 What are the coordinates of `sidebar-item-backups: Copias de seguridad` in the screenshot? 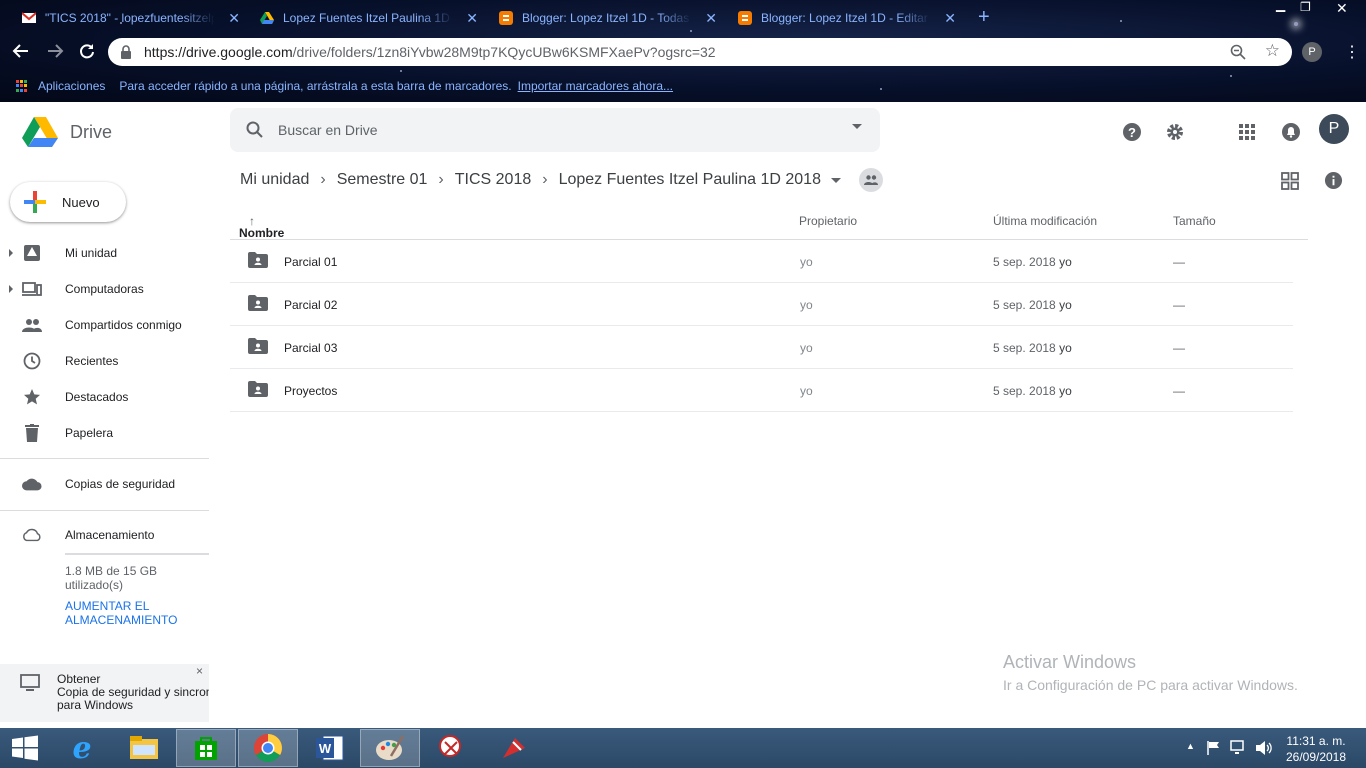 It's located at (105, 484).